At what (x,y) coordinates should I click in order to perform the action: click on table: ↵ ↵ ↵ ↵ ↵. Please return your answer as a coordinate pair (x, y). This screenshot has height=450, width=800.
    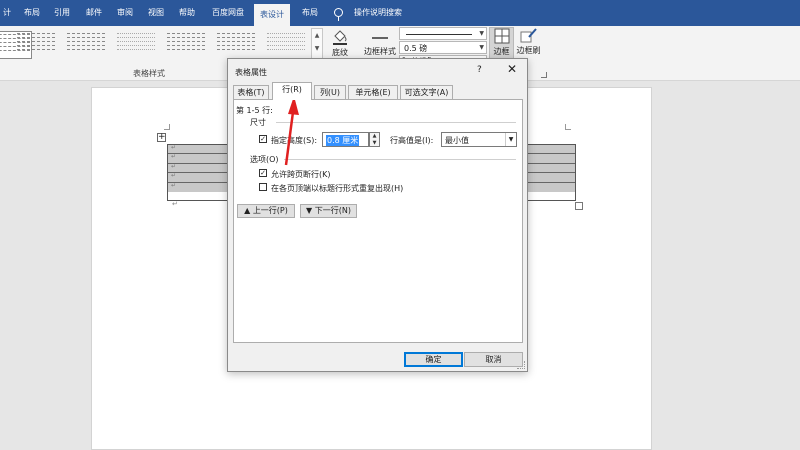
    Looking at the image, I should click on (198, 172).